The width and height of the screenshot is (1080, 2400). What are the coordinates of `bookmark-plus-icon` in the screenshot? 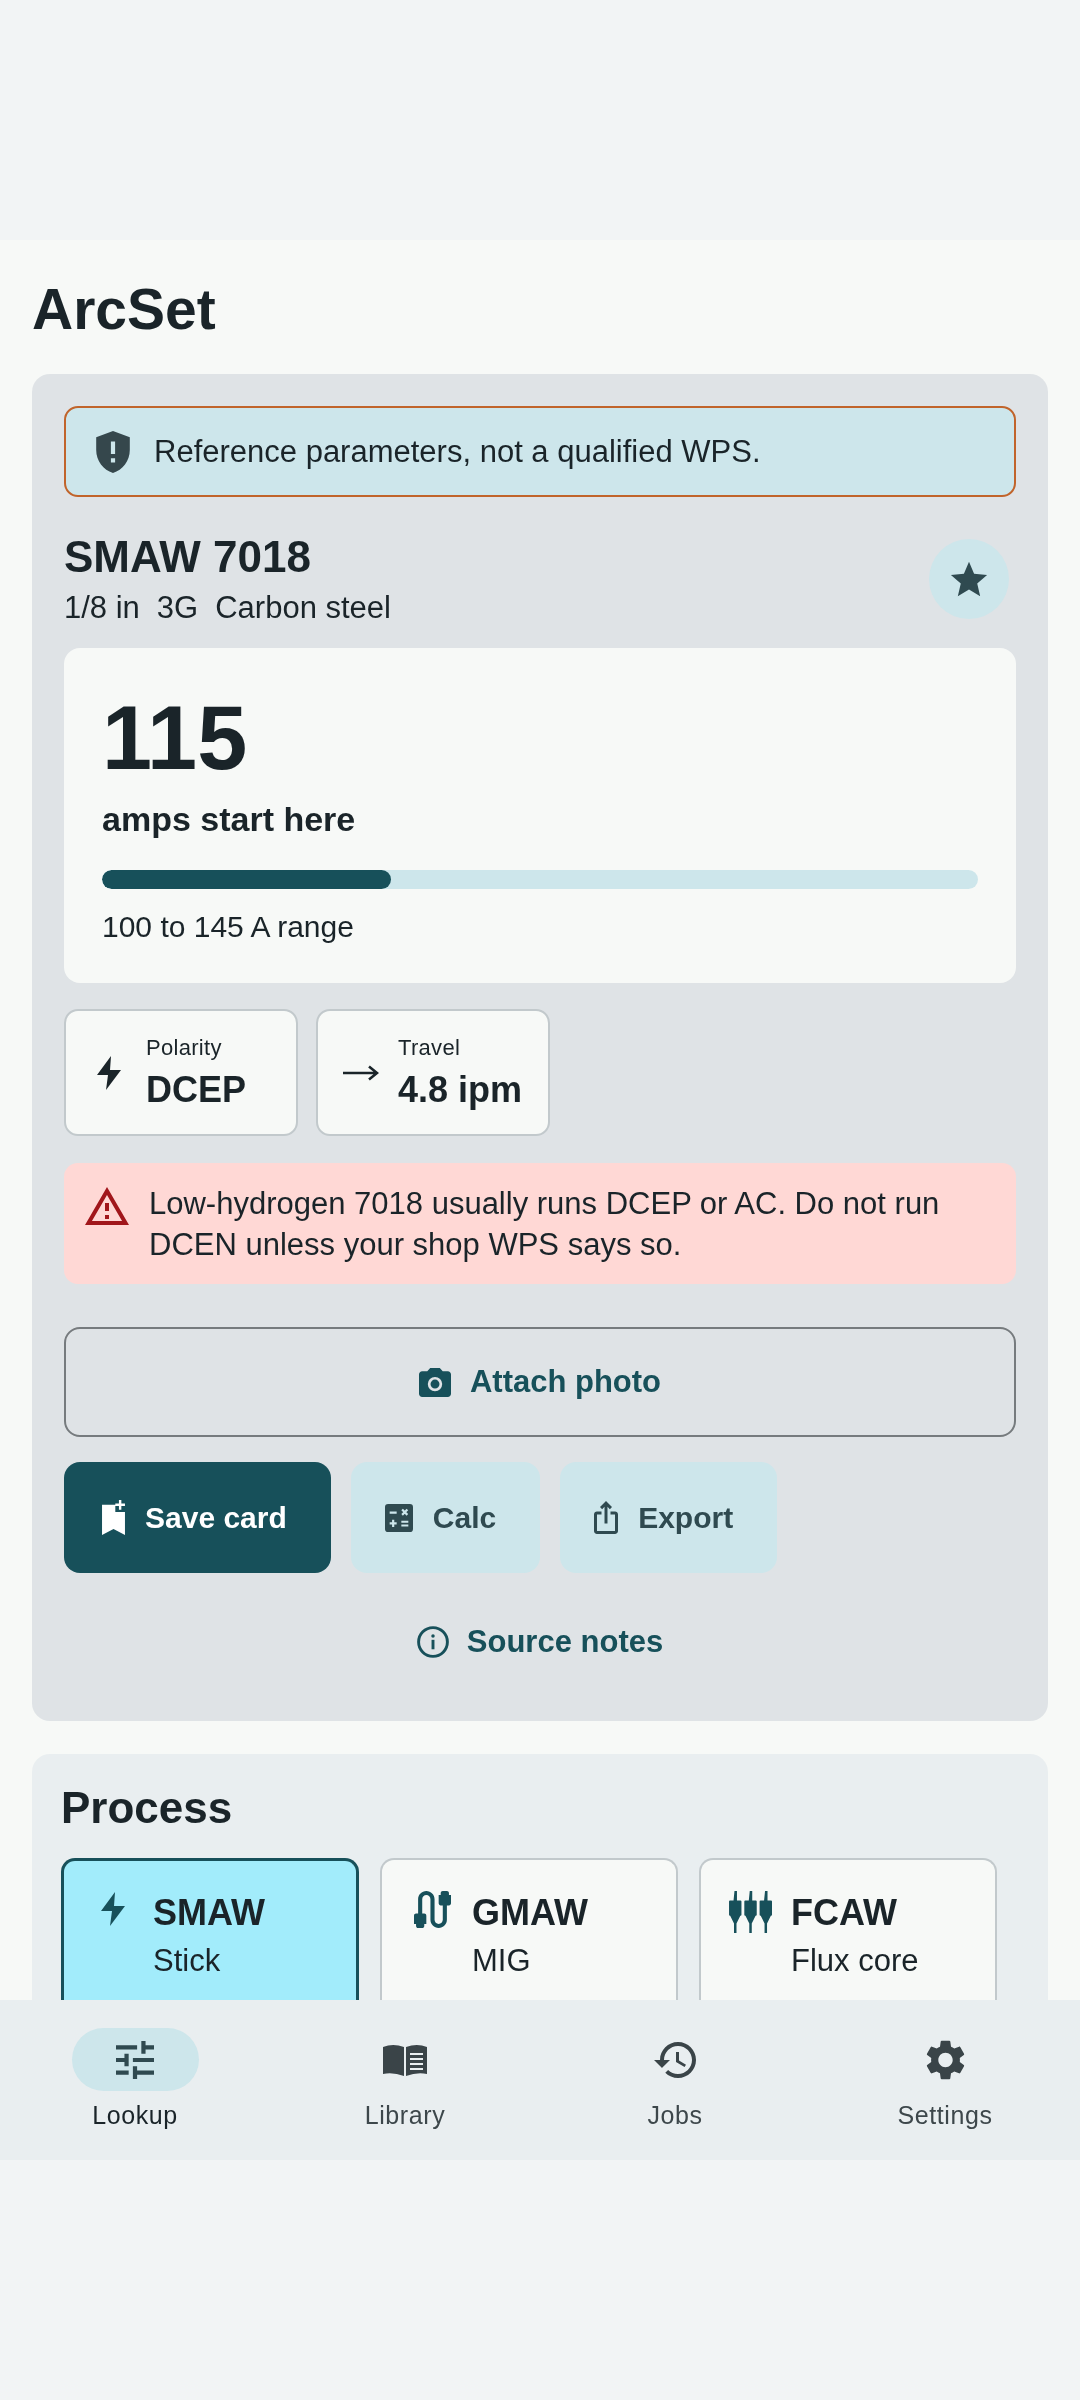 It's located at (113, 1517).